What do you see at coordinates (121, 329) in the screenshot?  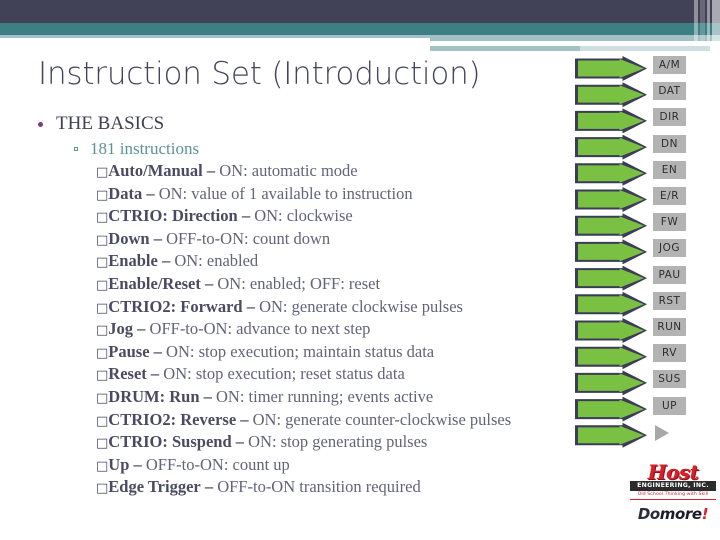 I see `instruction-term: Jog` at bounding box center [121, 329].